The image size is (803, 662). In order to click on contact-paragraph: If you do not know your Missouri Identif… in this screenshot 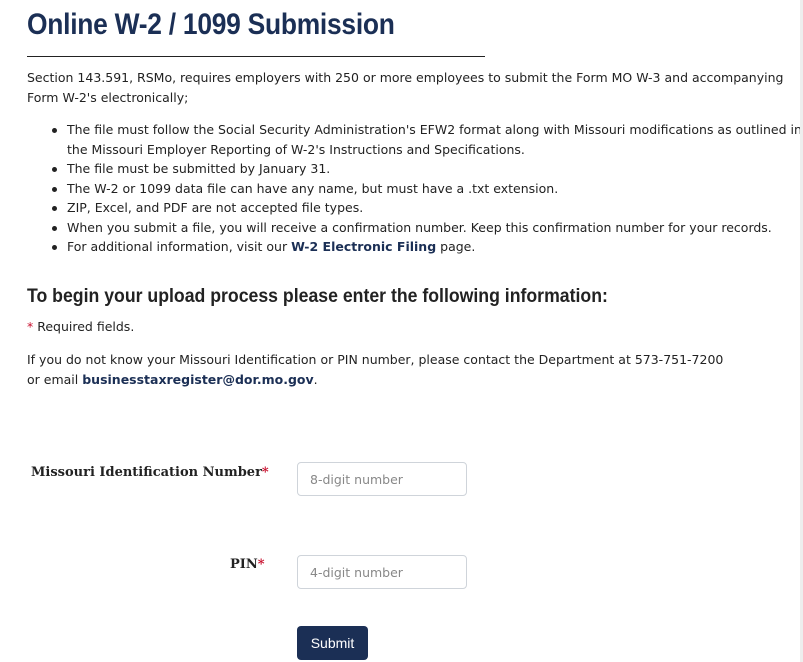, I will do `click(413, 369)`.